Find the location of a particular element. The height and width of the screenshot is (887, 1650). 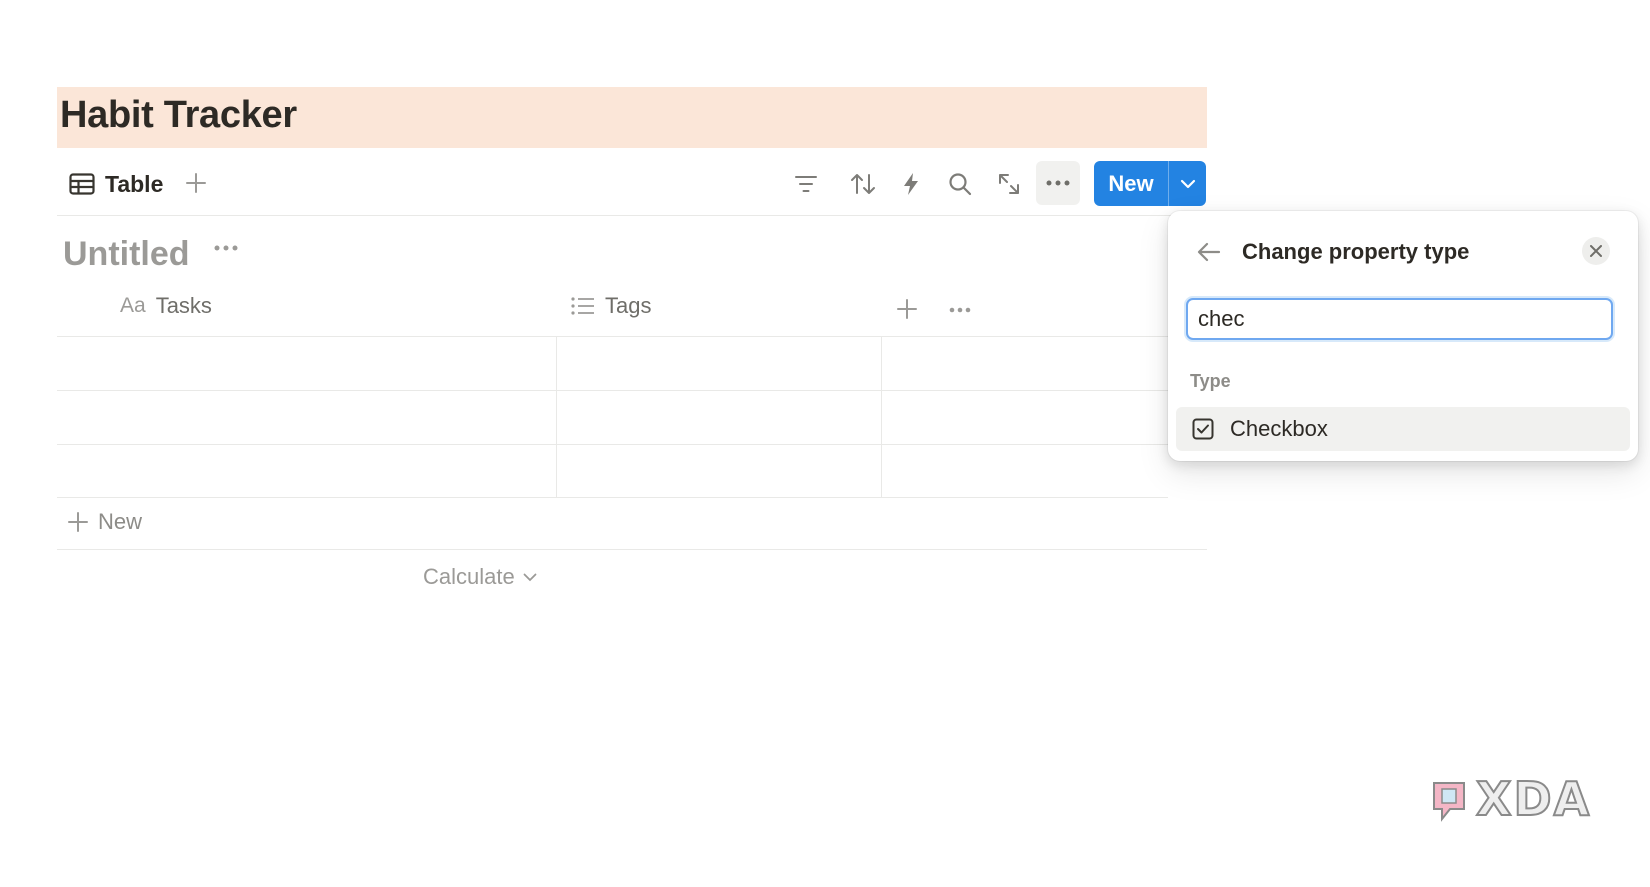

search-button is located at coordinates (960, 184).